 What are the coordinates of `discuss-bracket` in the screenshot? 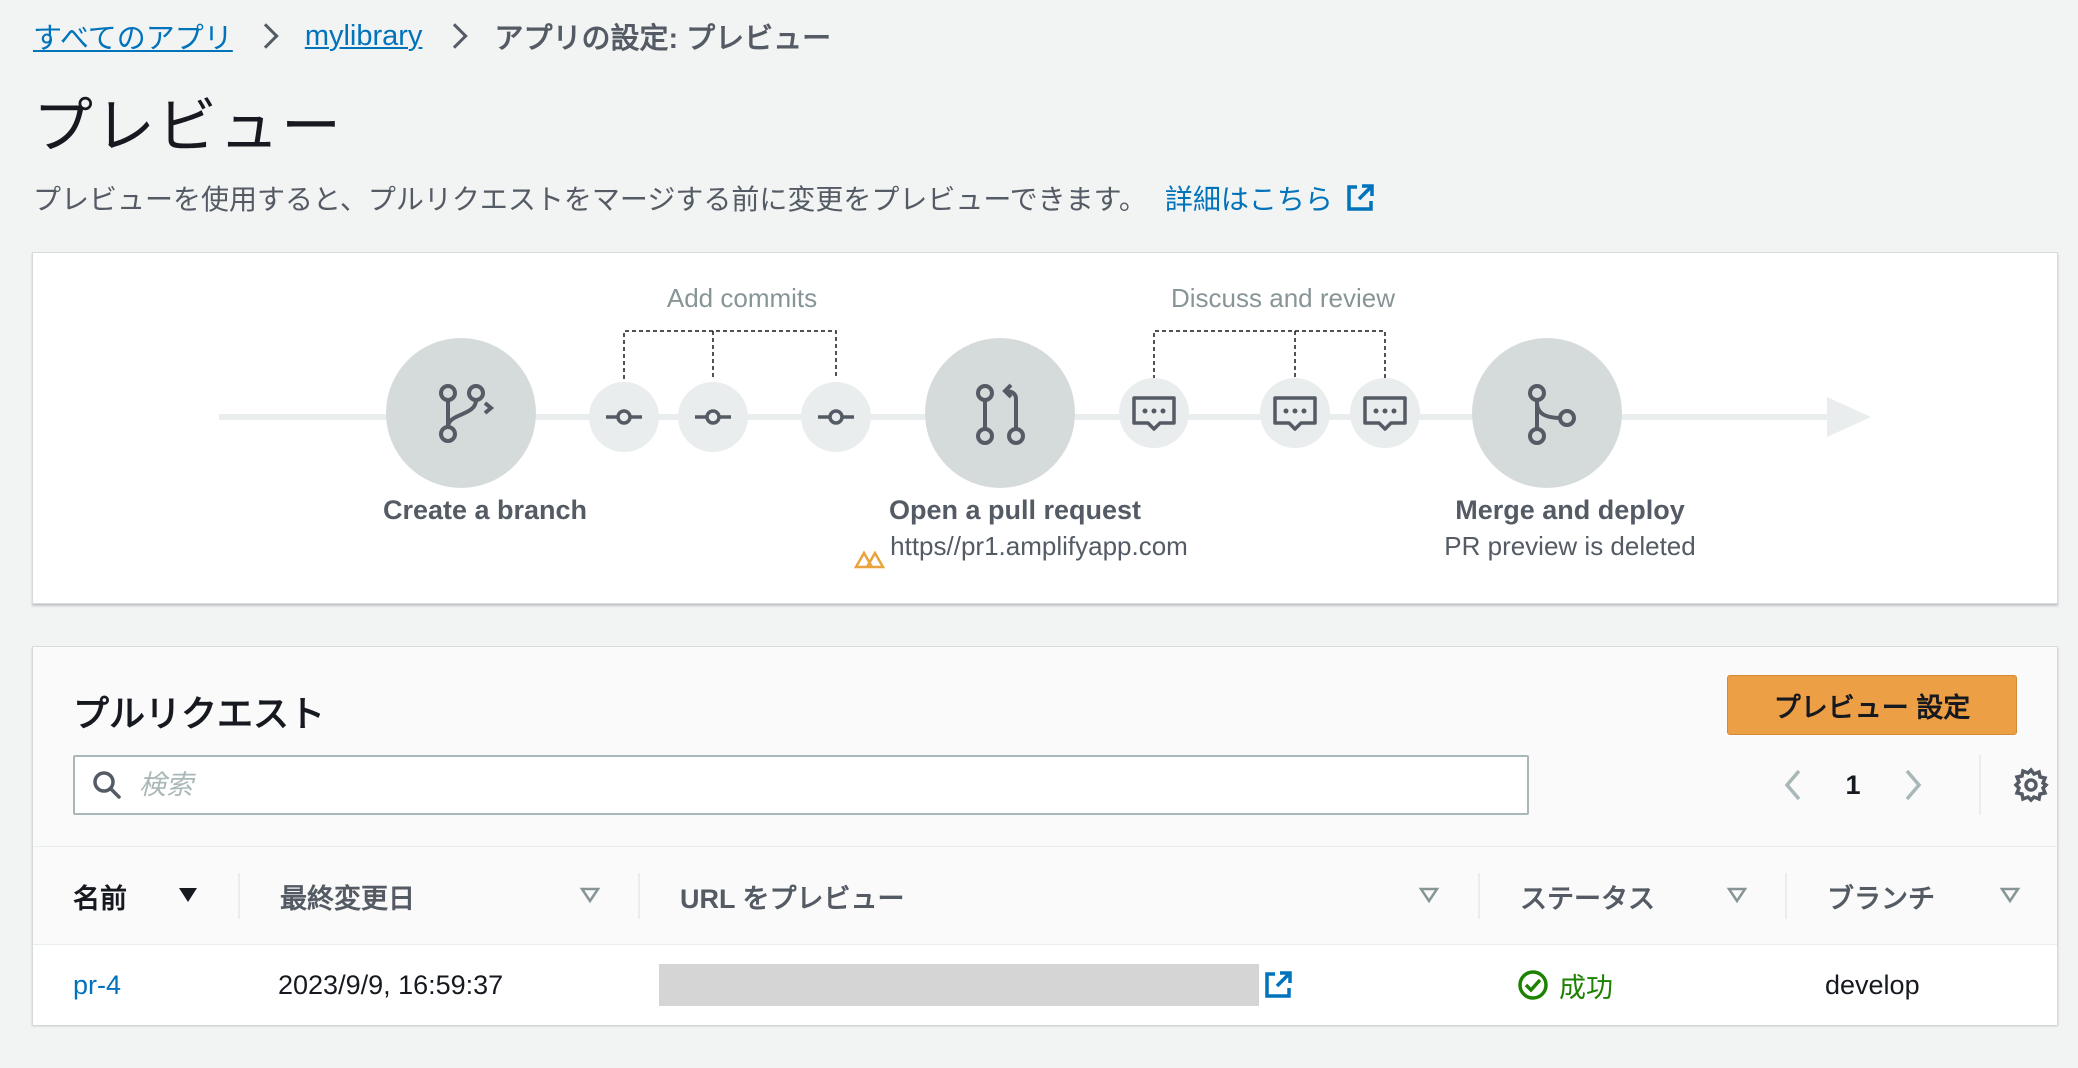 It's located at (1269, 354).